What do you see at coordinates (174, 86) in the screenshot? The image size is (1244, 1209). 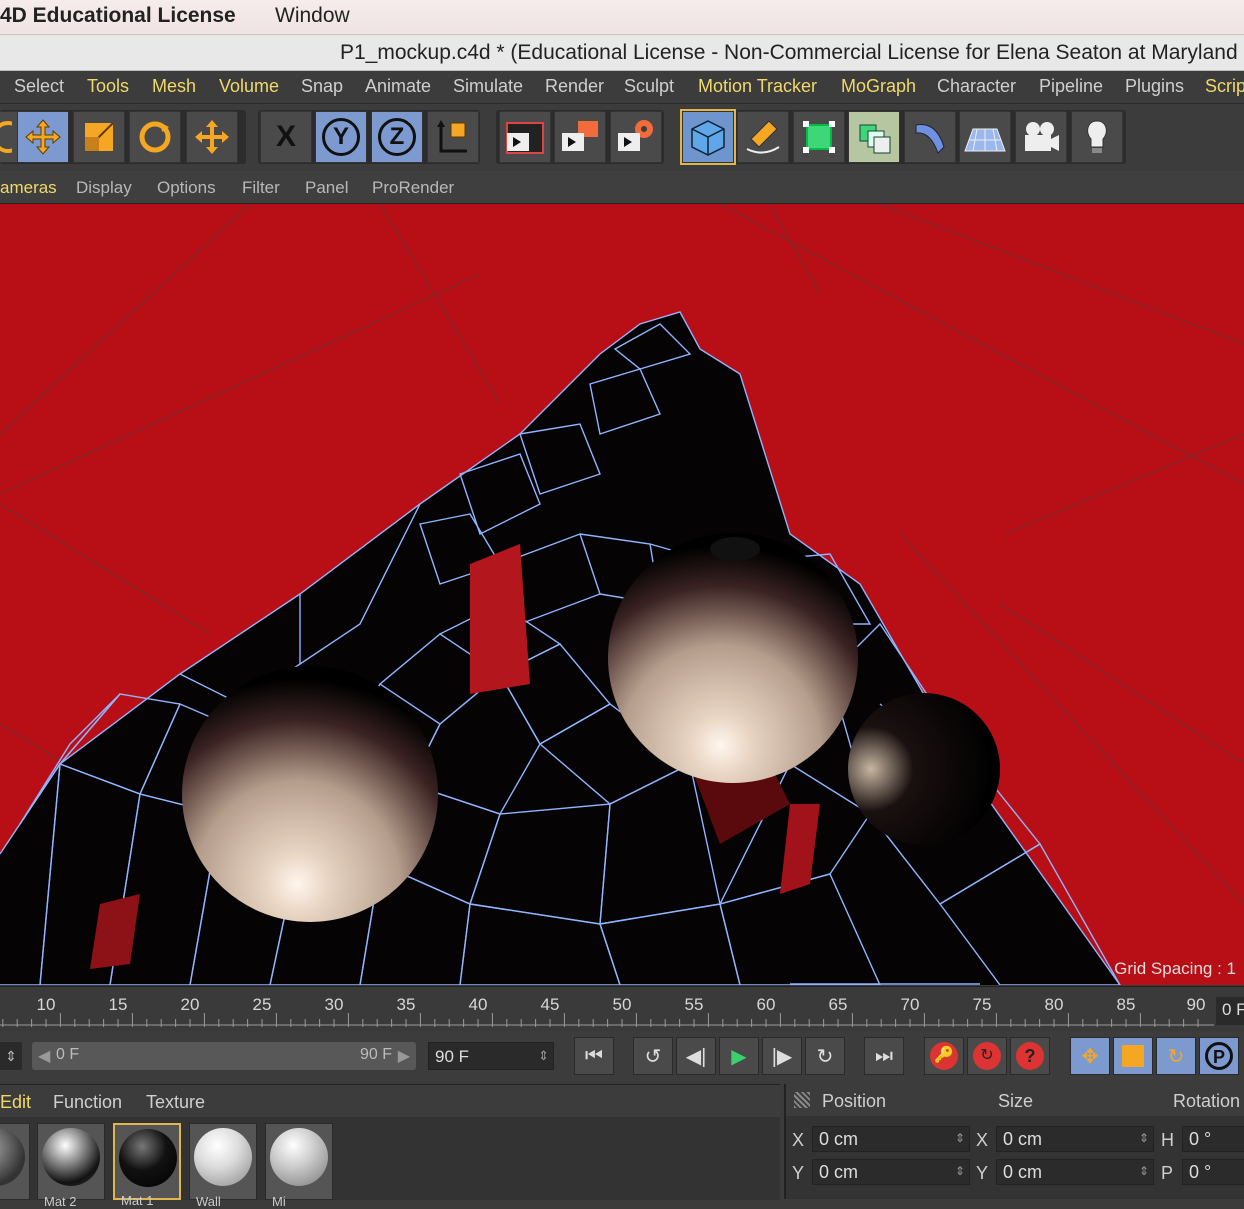 I see `menu-mesh: Mesh` at bounding box center [174, 86].